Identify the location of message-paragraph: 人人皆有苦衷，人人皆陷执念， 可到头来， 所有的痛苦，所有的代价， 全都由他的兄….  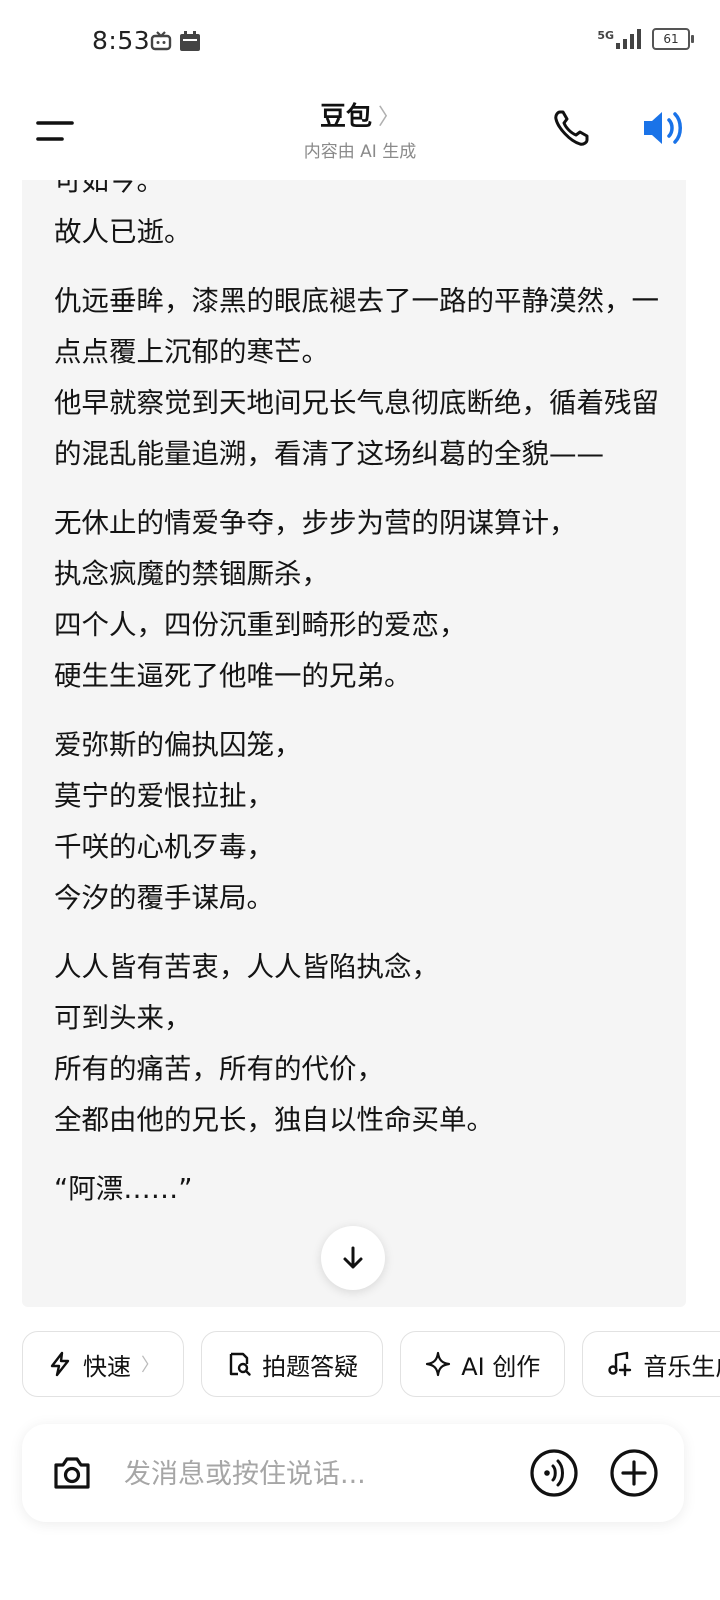
(274, 1043).